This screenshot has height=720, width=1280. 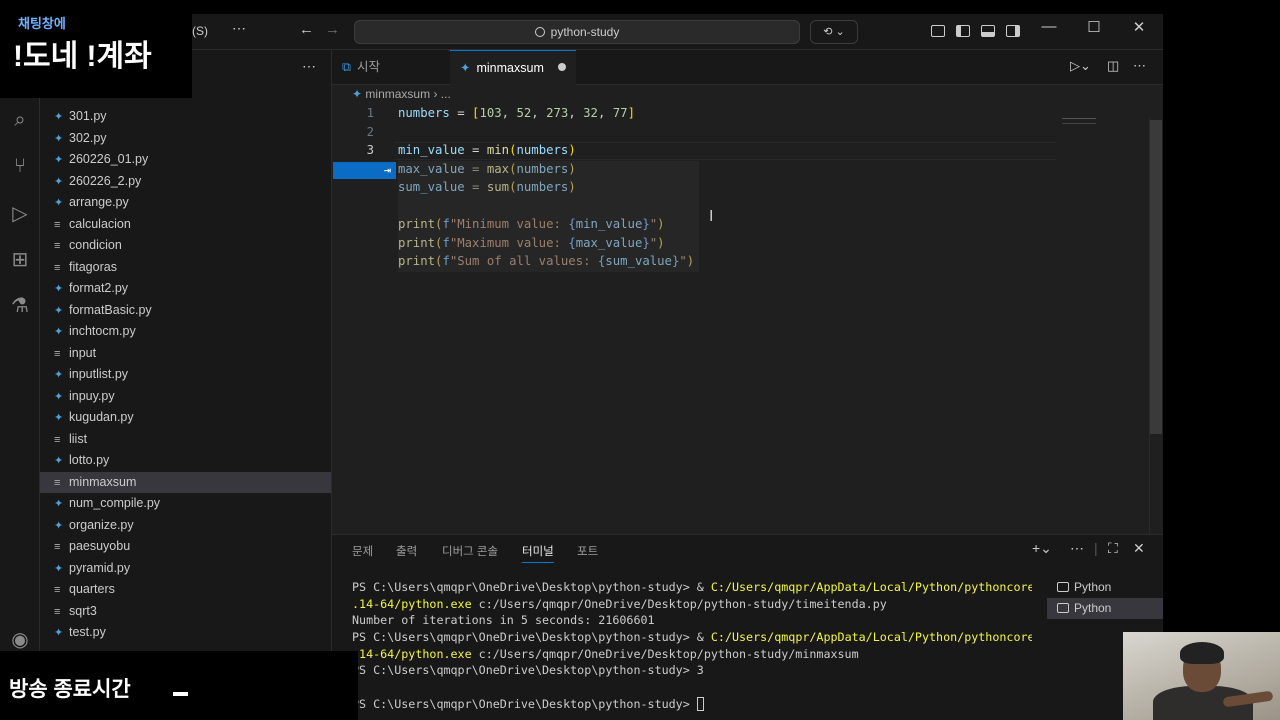 I want to click on file-item: ✦ num_compile.py, so click(x=185, y=504).